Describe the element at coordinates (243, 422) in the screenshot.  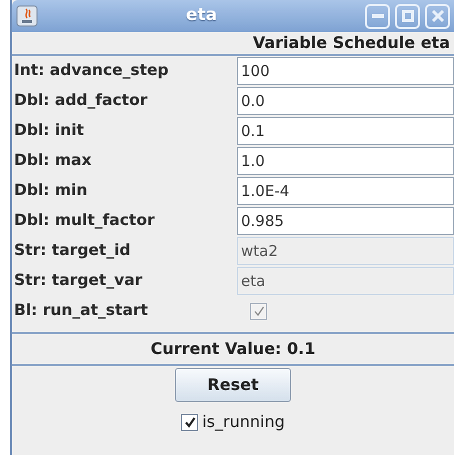
I see `checkbox-label: is_running` at that location.